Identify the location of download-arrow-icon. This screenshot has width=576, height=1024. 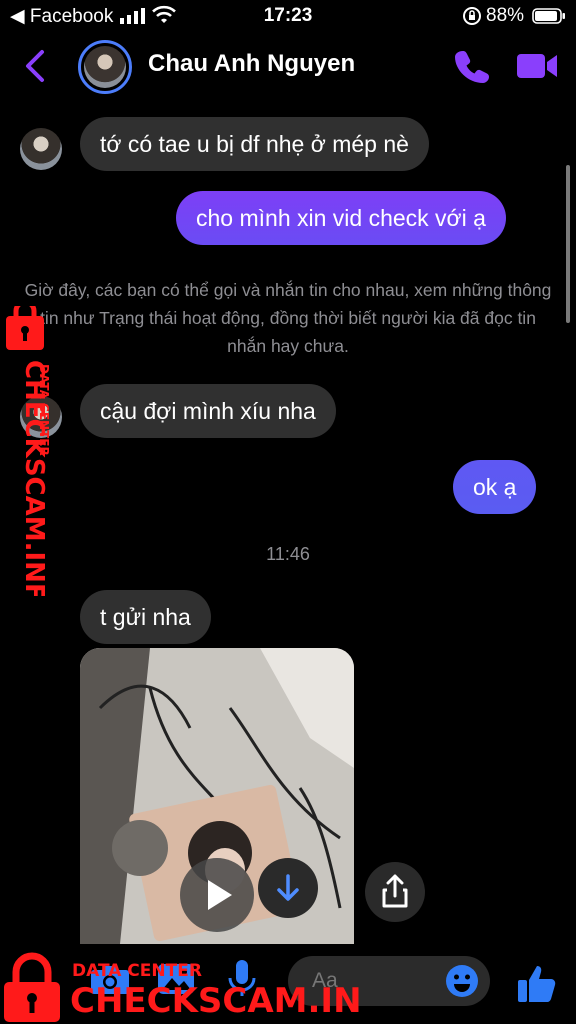
(288, 887).